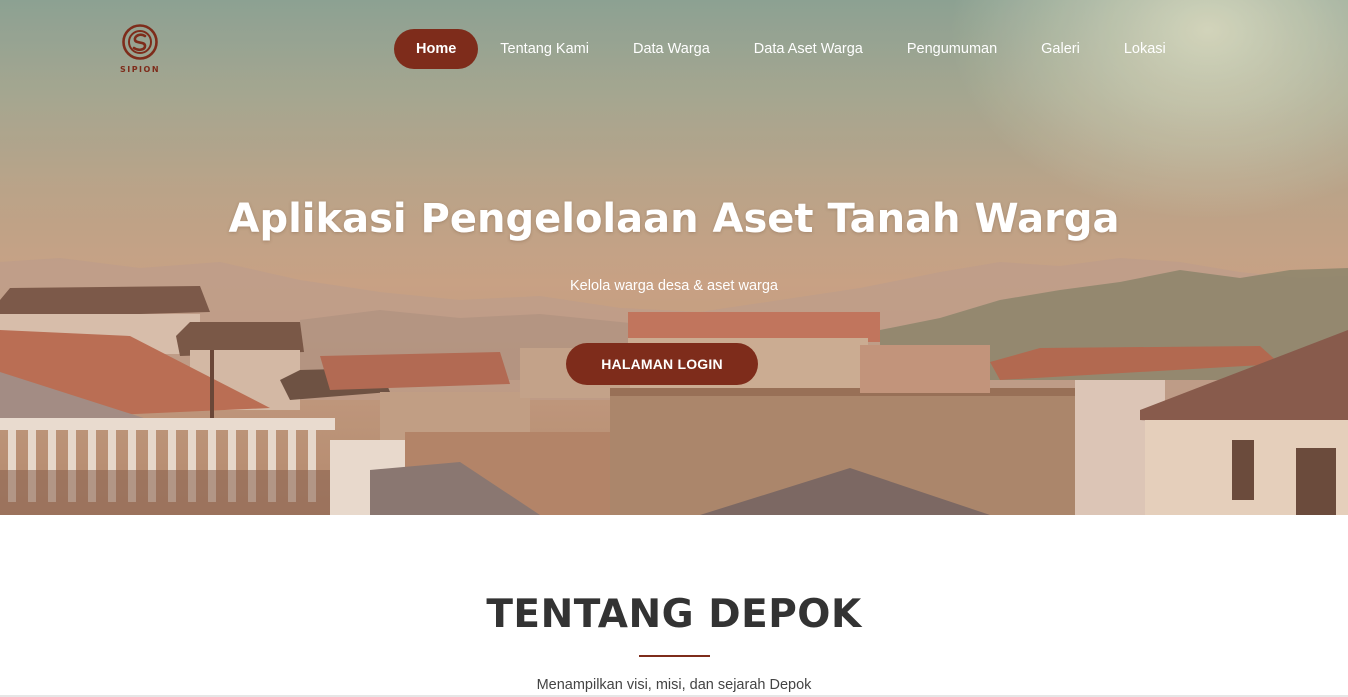 The image size is (1348, 697). What do you see at coordinates (671, 49) in the screenshot?
I see `nav-item-data-warga: Data Warga` at bounding box center [671, 49].